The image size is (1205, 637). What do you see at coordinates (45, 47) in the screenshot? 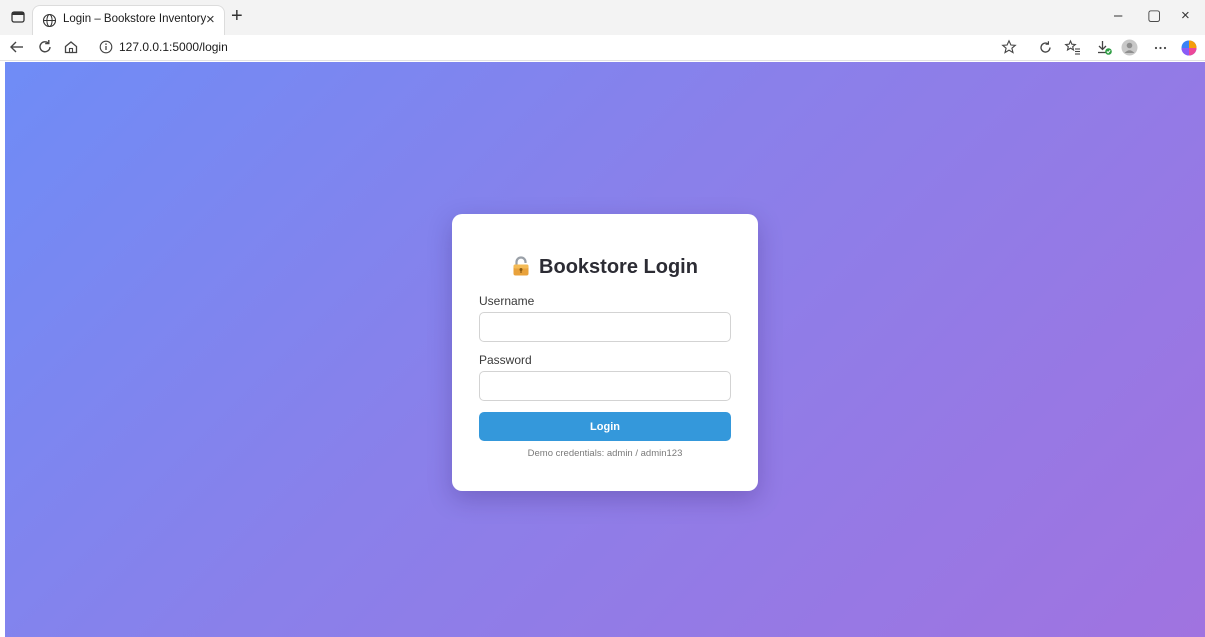
I see `reload-icon` at bounding box center [45, 47].